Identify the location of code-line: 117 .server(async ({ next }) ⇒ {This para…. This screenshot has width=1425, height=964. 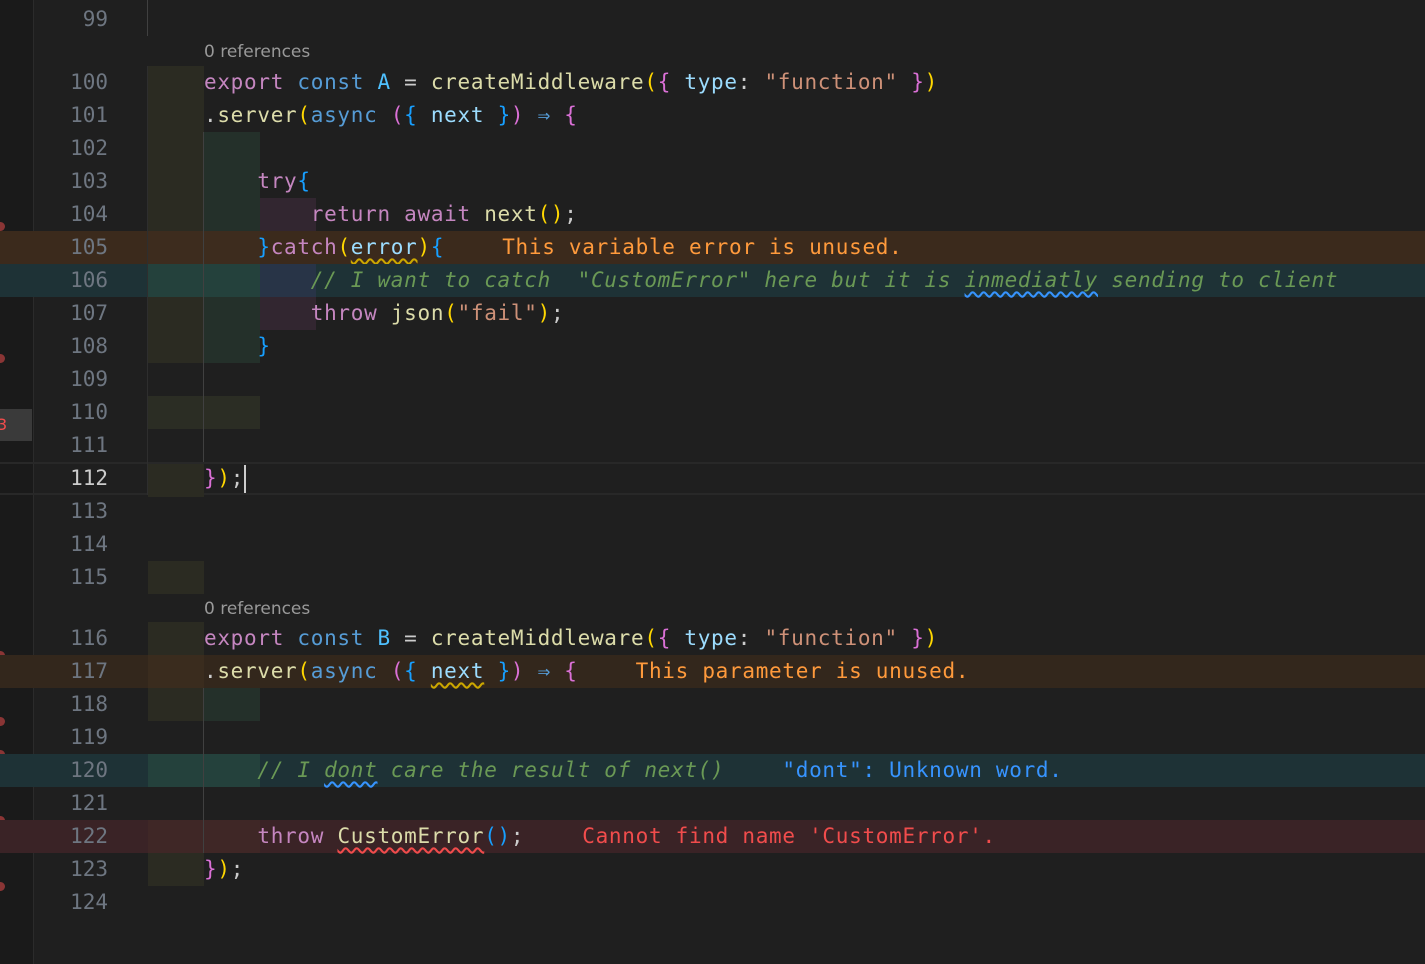
(712, 671).